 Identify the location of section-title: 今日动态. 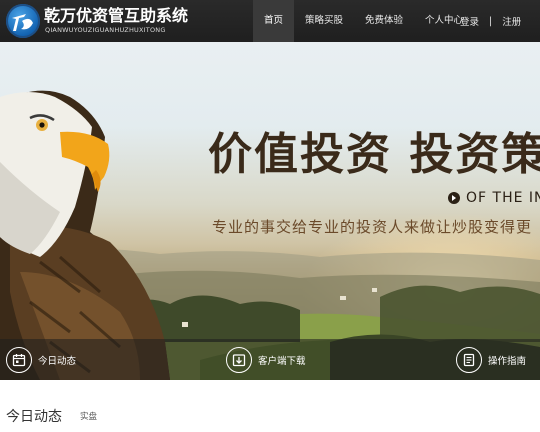
(34, 417).